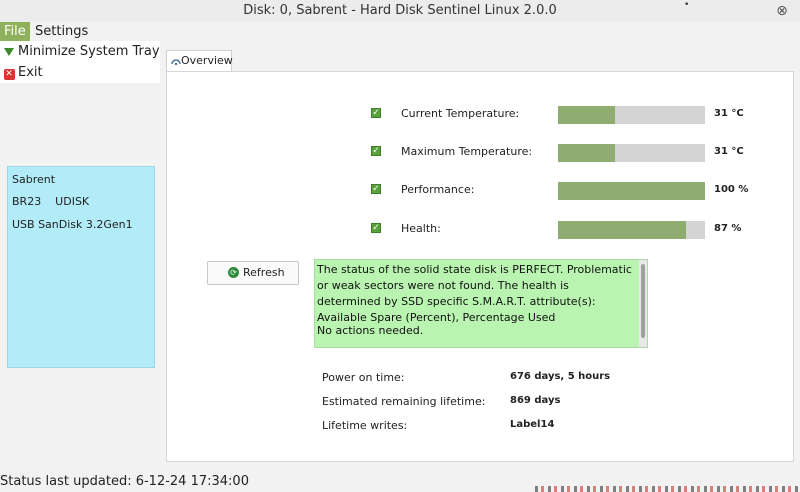 The image size is (800, 492). What do you see at coordinates (480, 378) in the screenshot?
I see `info-row-power-on-time: Power on time: 676 days, 5 hours` at bounding box center [480, 378].